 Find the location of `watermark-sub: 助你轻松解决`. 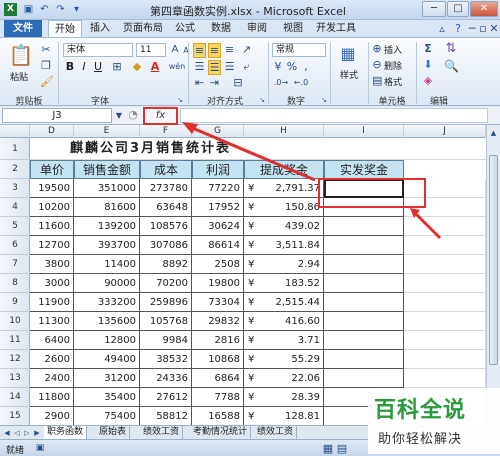

watermark-sub: 助你轻松解决 is located at coordinates (420, 439).